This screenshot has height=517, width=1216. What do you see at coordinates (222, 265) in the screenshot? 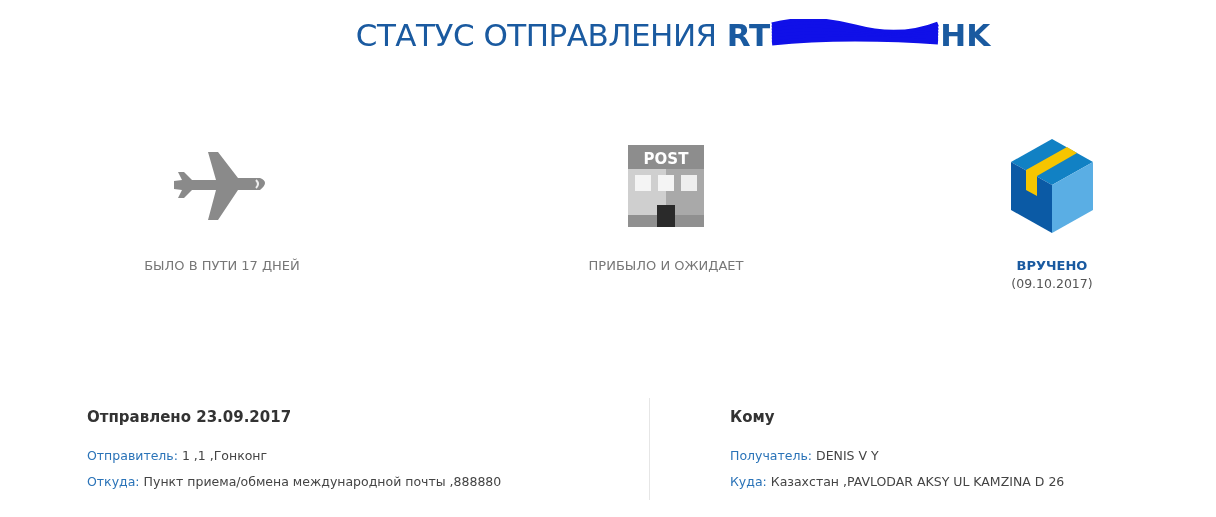
I see `stage-label: БЫЛО В ПУТИ 17 ДНЕЙ` at bounding box center [222, 265].